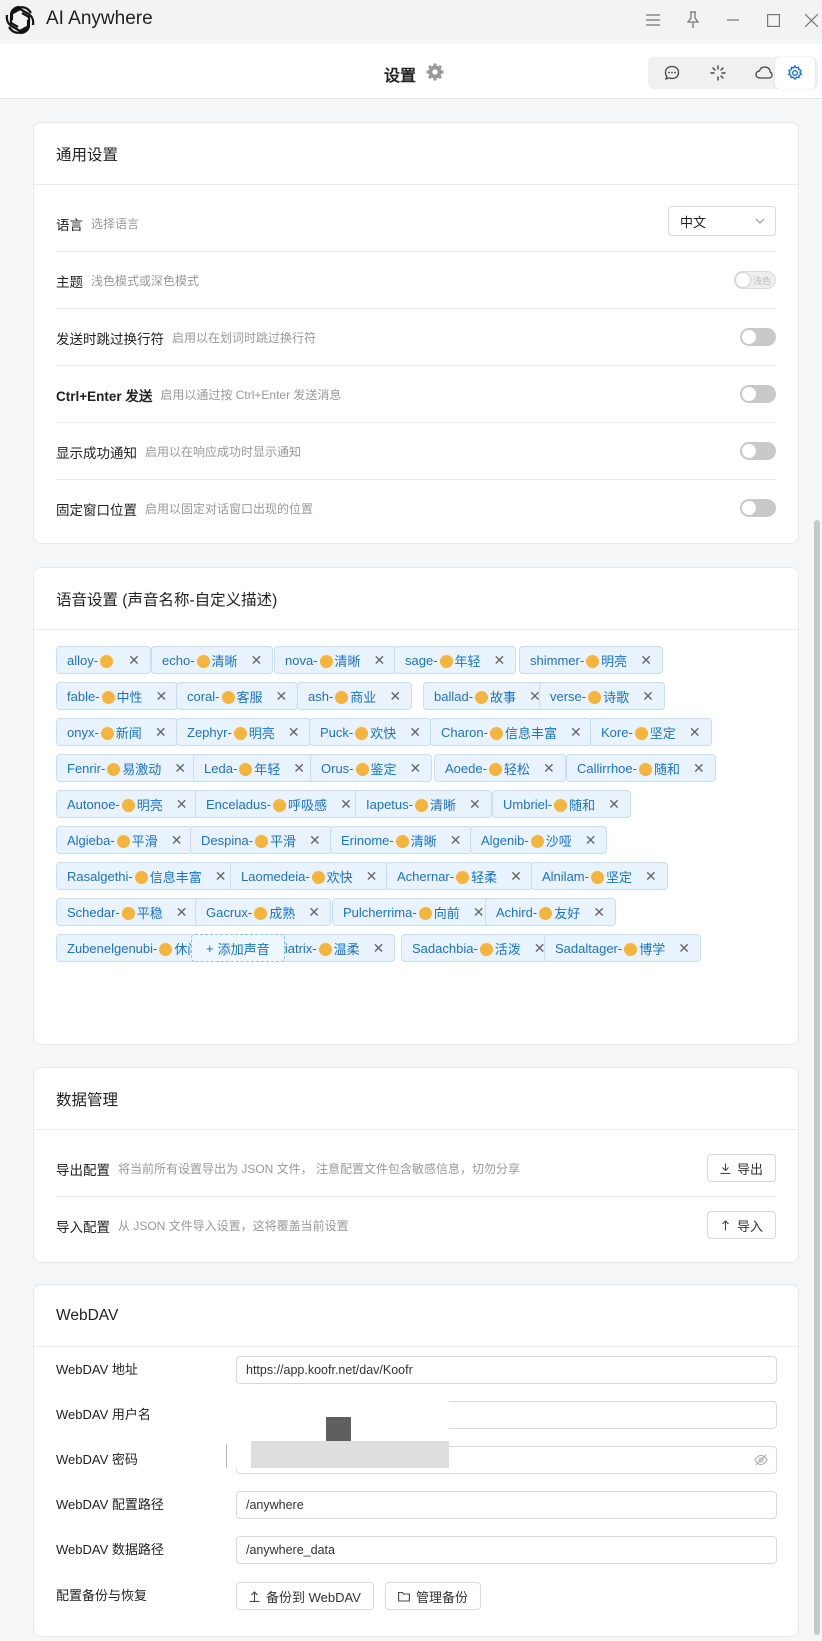 The width and height of the screenshot is (822, 1641). Describe the element at coordinates (487, 696) in the screenshot. I see `voice-tag: ballad- 故事 ✕` at that location.